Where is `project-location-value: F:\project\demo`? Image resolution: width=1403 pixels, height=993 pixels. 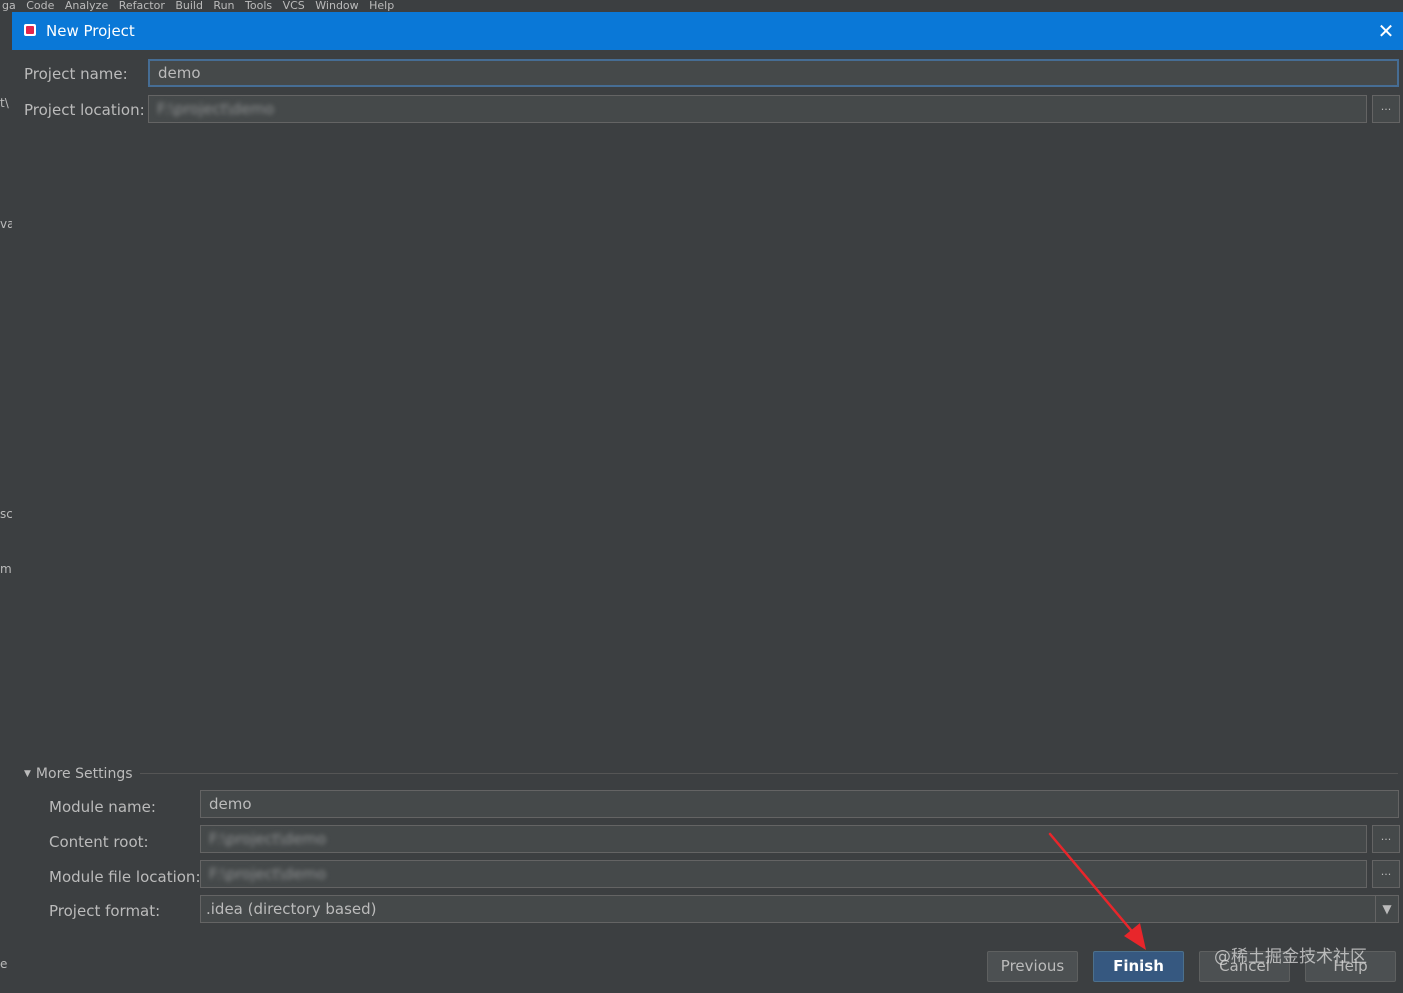 project-location-value: F:\project\demo is located at coordinates (216, 109).